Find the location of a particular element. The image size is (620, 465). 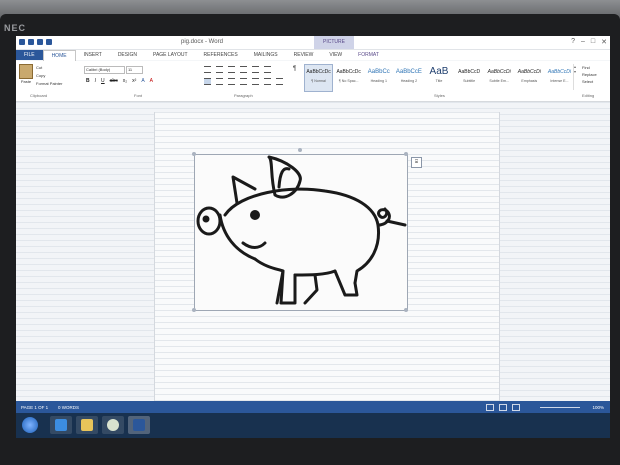

tab-design: DESIGN is located at coordinates (127, 55).